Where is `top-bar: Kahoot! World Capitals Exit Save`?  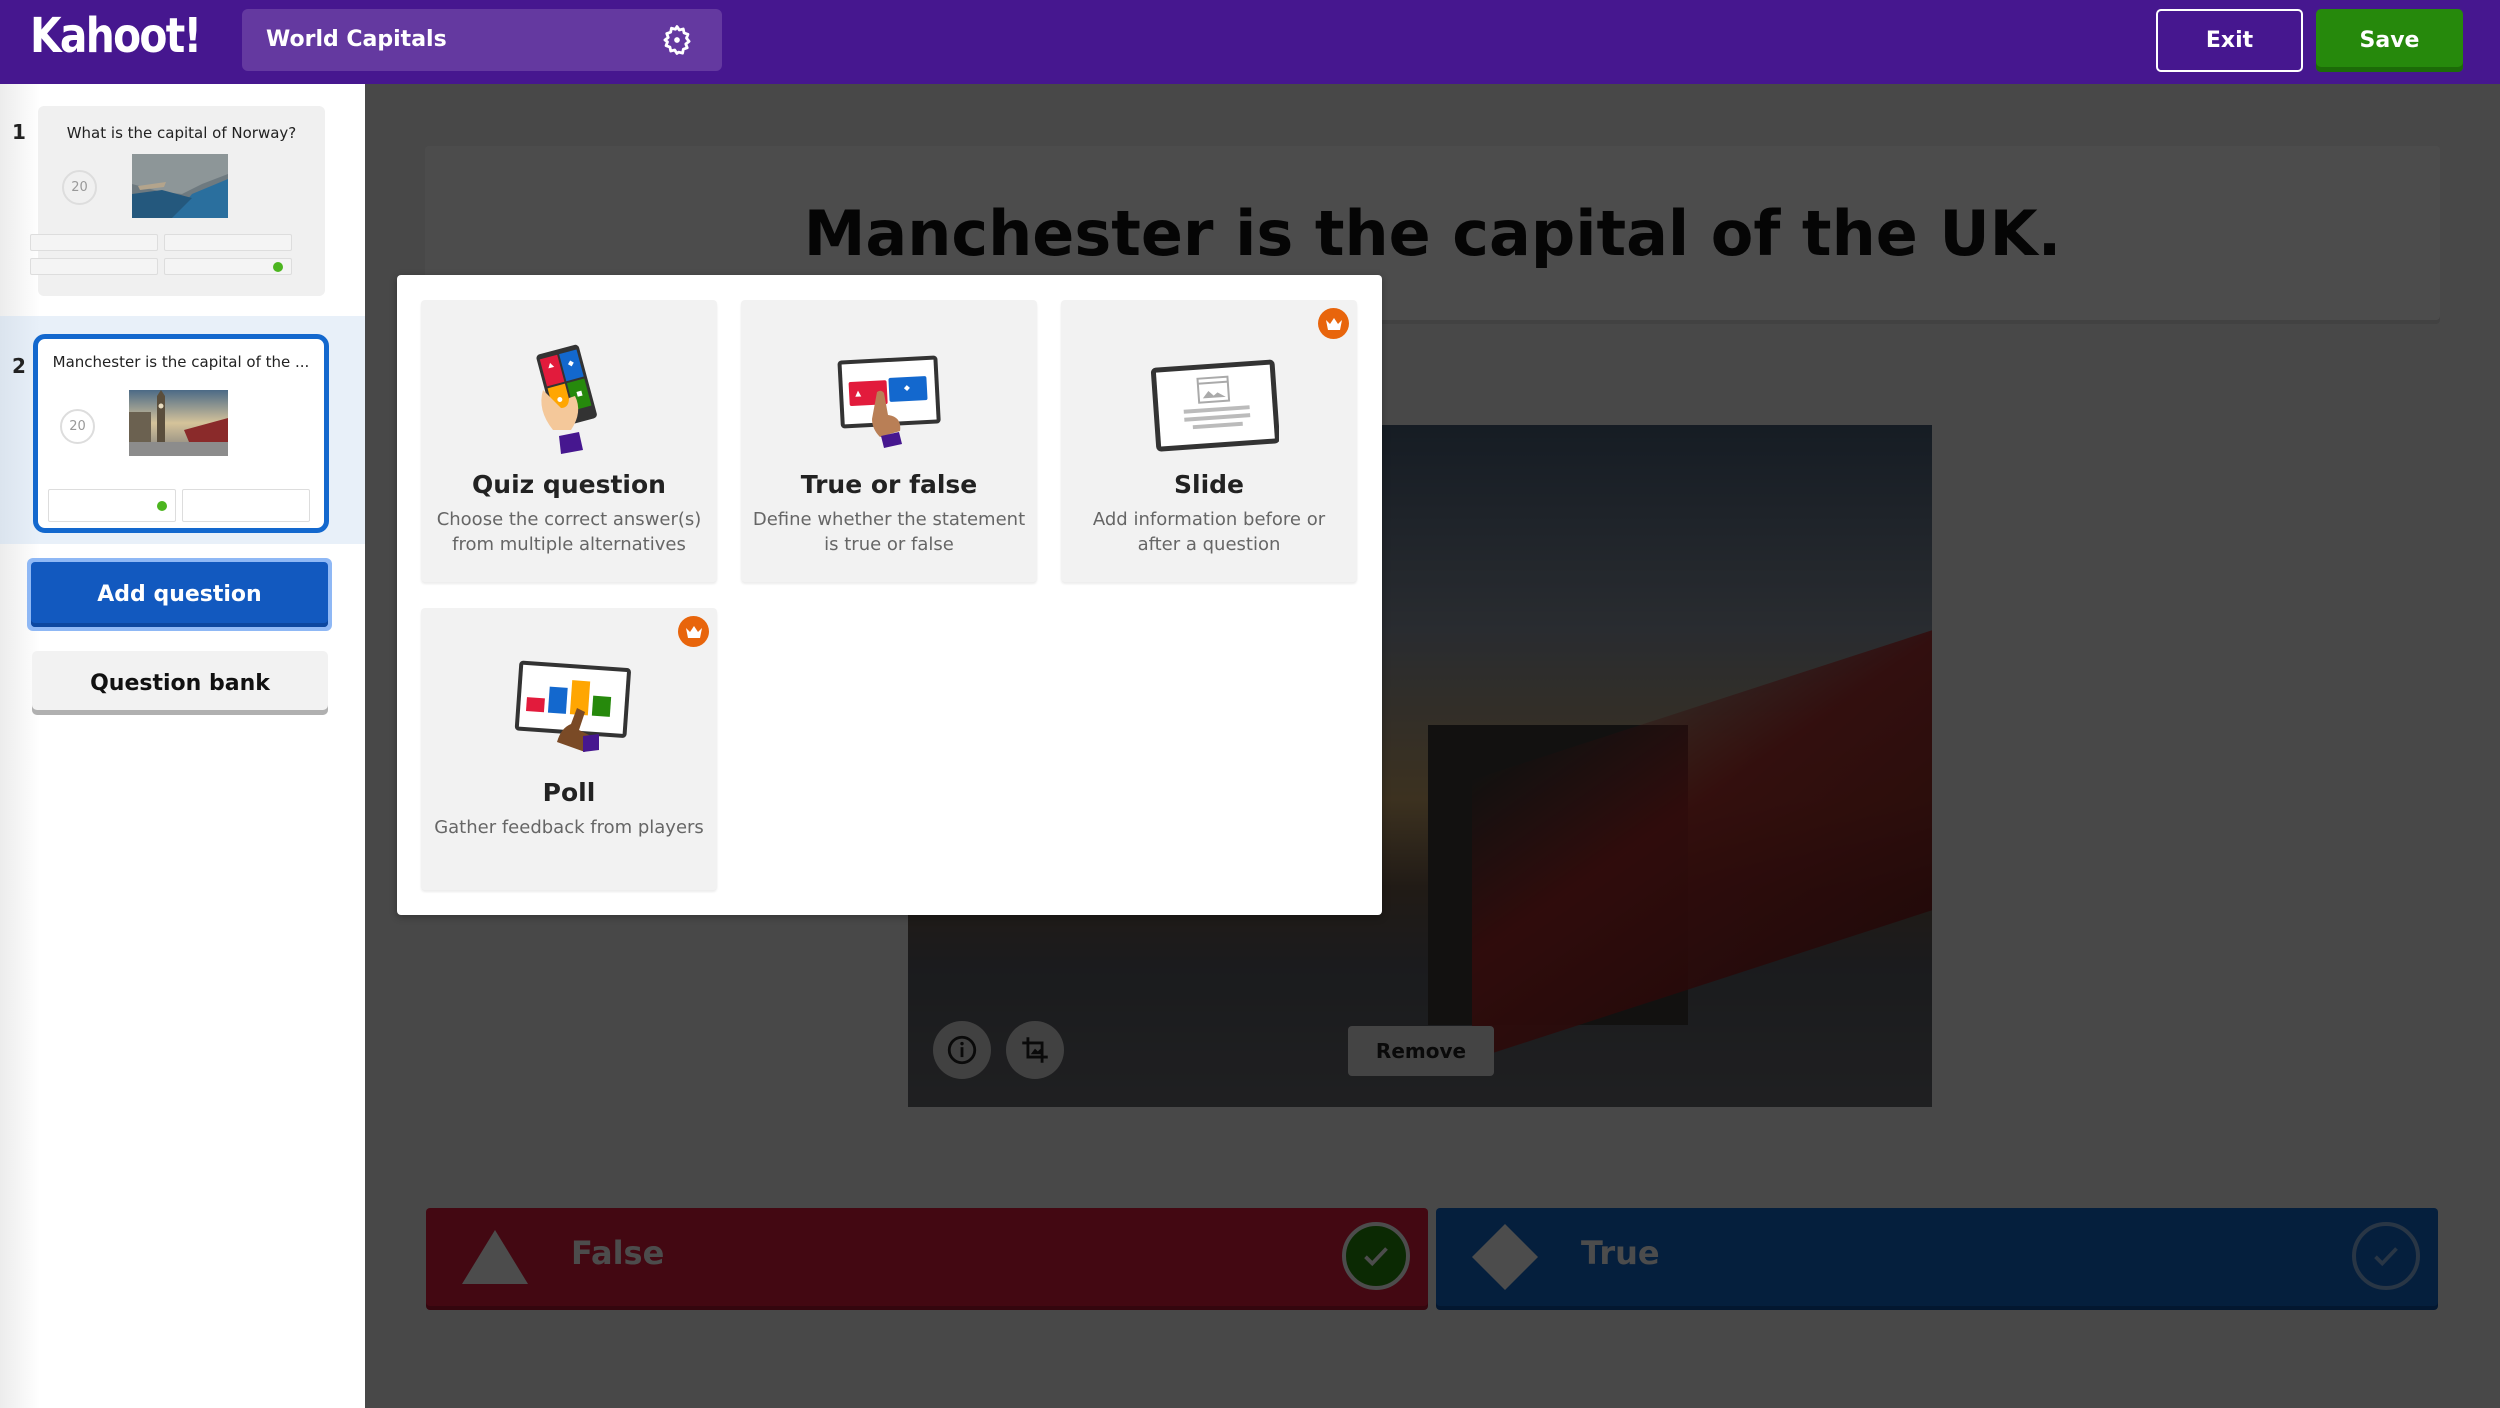 top-bar: Kahoot! World Capitals Exit Save is located at coordinates (1250, 42).